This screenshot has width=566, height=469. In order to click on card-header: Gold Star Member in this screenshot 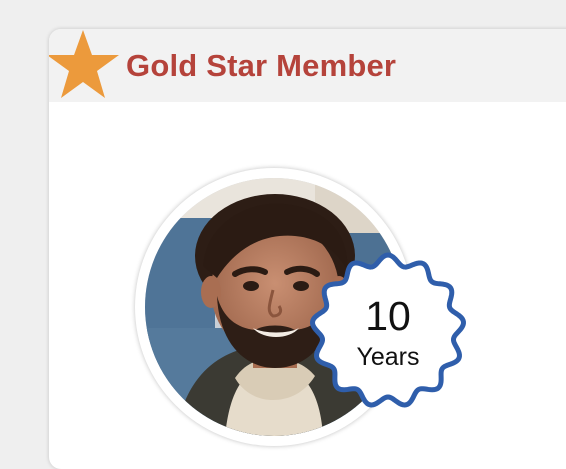, I will do `click(307, 65)`.